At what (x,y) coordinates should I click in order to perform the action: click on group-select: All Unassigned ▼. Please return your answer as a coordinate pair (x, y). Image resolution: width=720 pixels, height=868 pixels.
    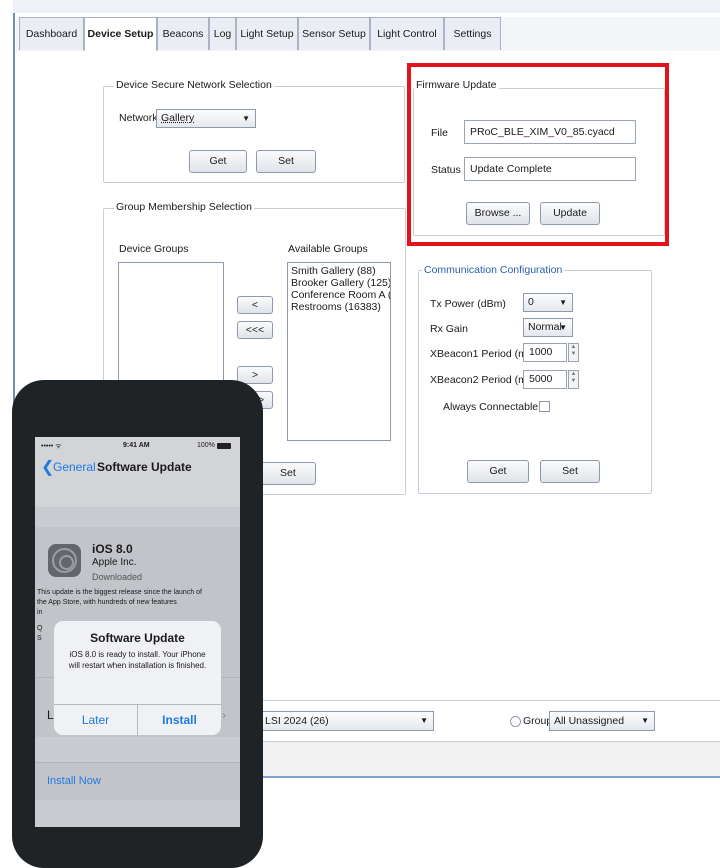
    Looking at the image, I should click on (602, 721).